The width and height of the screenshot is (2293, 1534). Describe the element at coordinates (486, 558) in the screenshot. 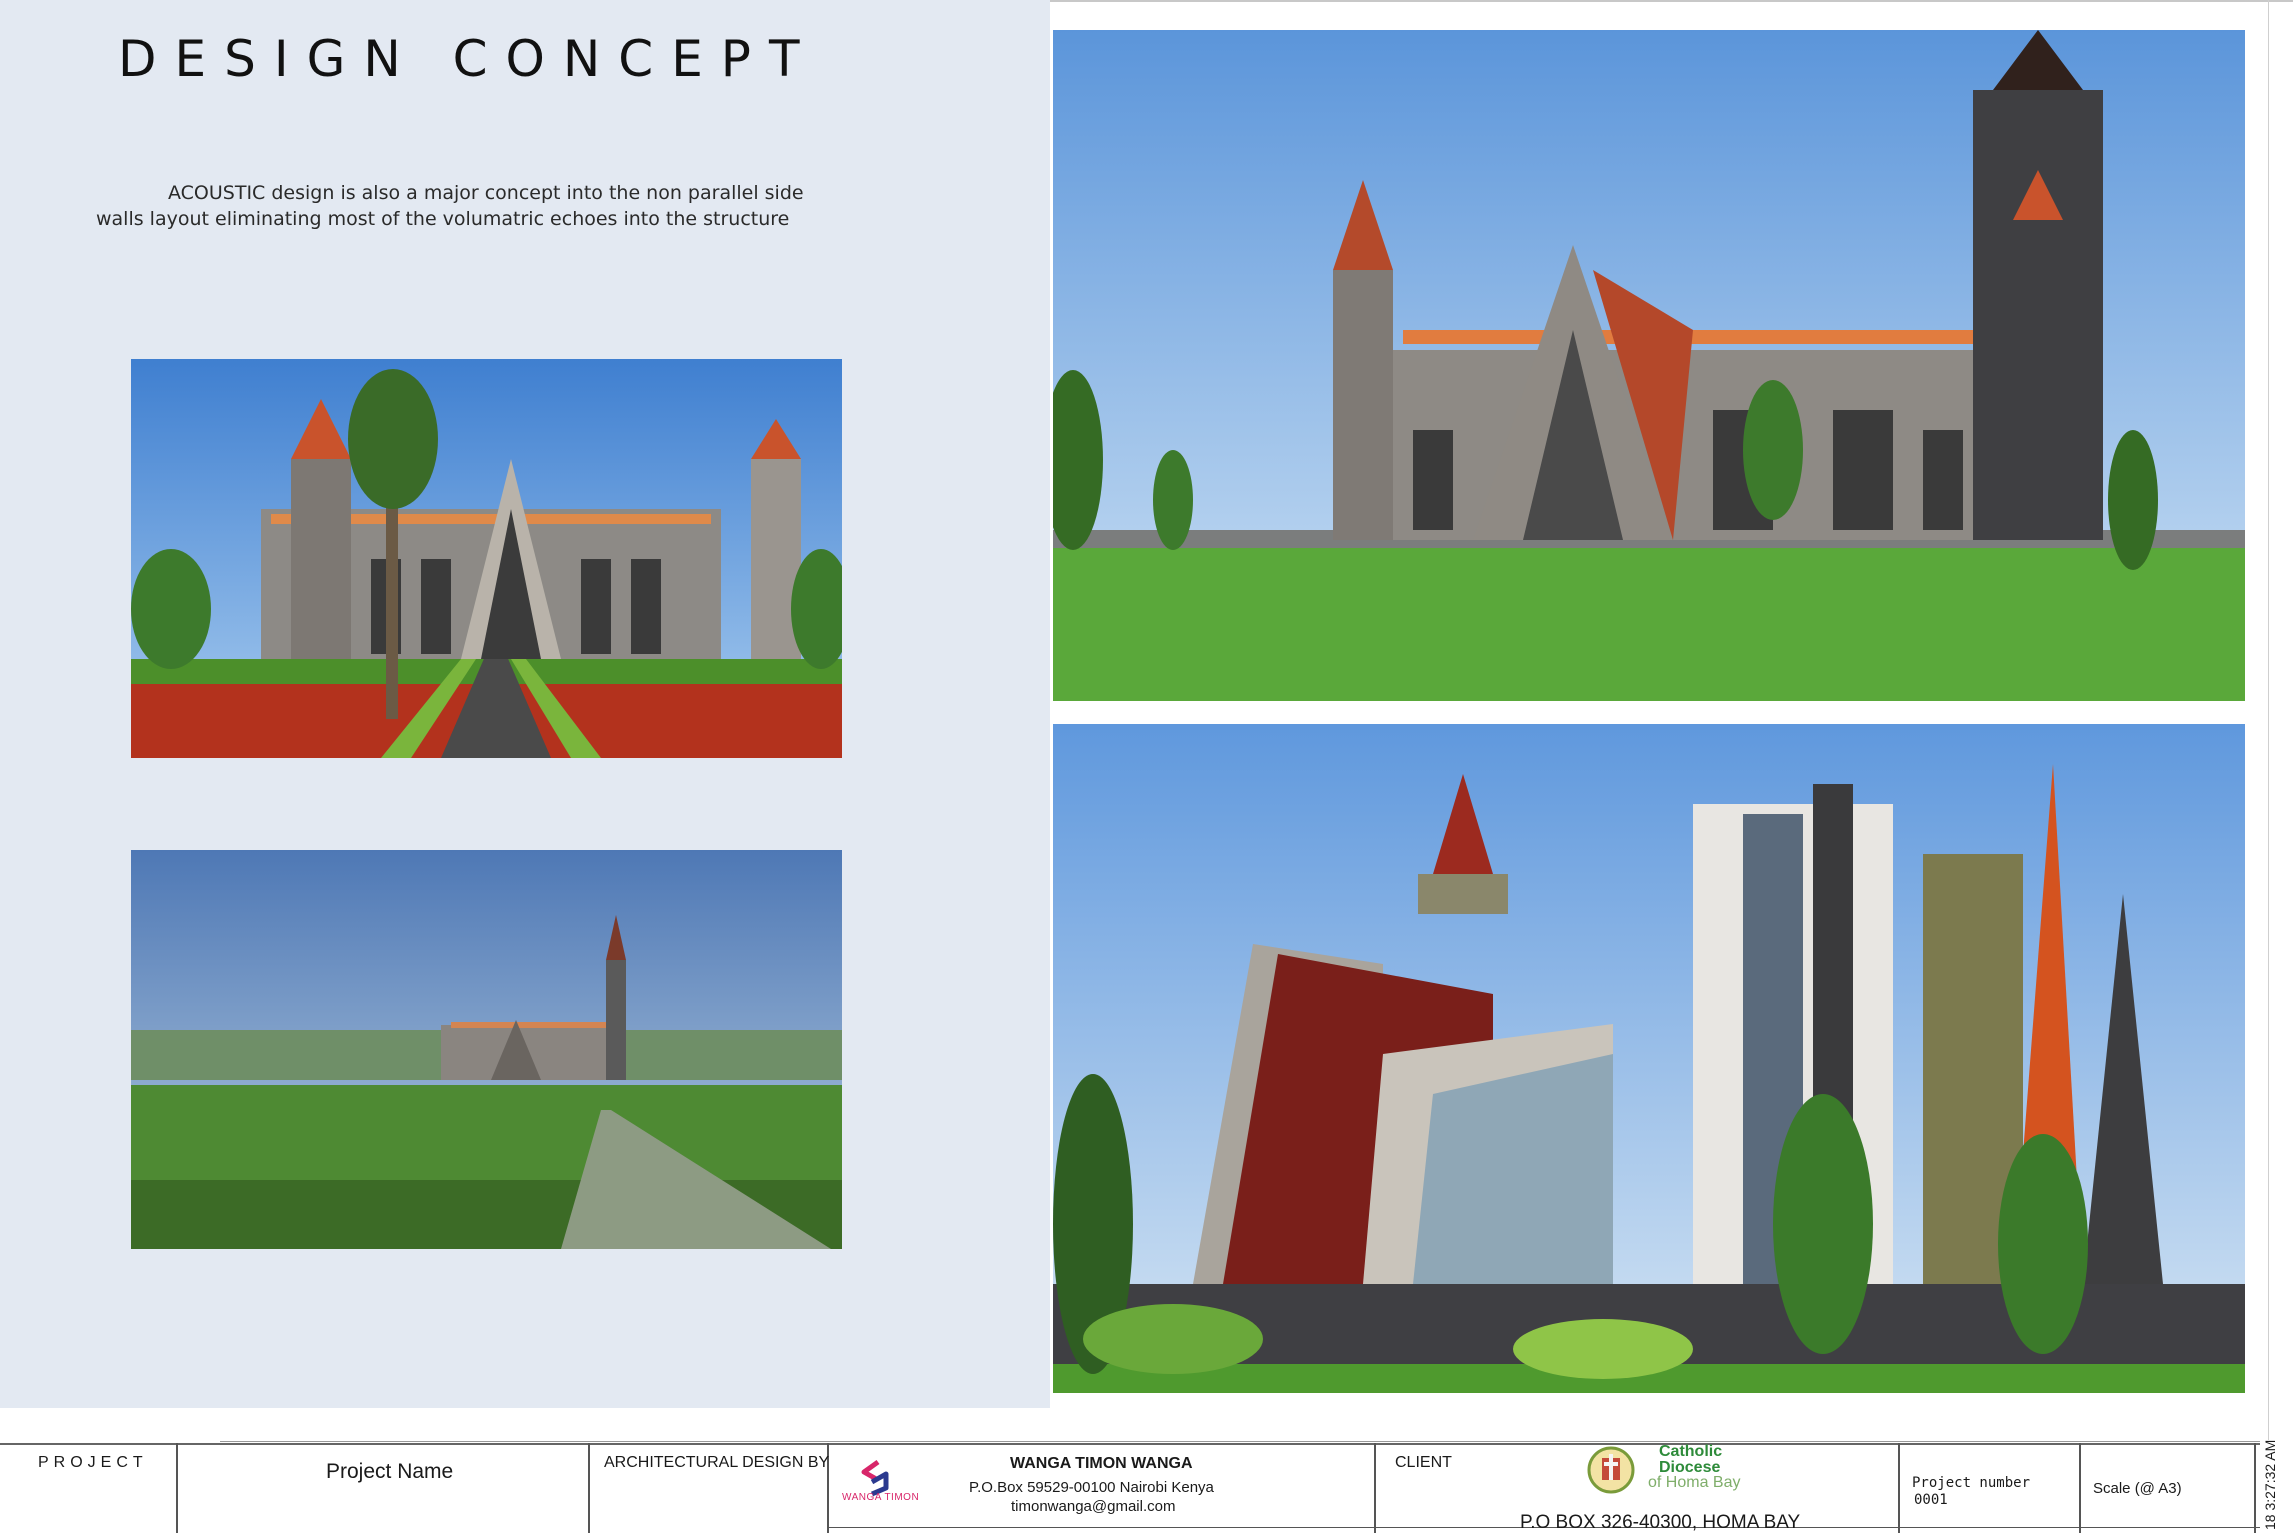

I see `front-elevation-render` at that location.